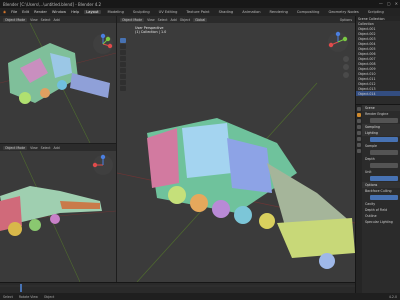 Image resolution: width=400 pixels, height=300 pixels. What do you see at coordinates (141, 12) in the screenshot?
I see `tab-sculpting: Sculpting` at bounding box center [141, 12].